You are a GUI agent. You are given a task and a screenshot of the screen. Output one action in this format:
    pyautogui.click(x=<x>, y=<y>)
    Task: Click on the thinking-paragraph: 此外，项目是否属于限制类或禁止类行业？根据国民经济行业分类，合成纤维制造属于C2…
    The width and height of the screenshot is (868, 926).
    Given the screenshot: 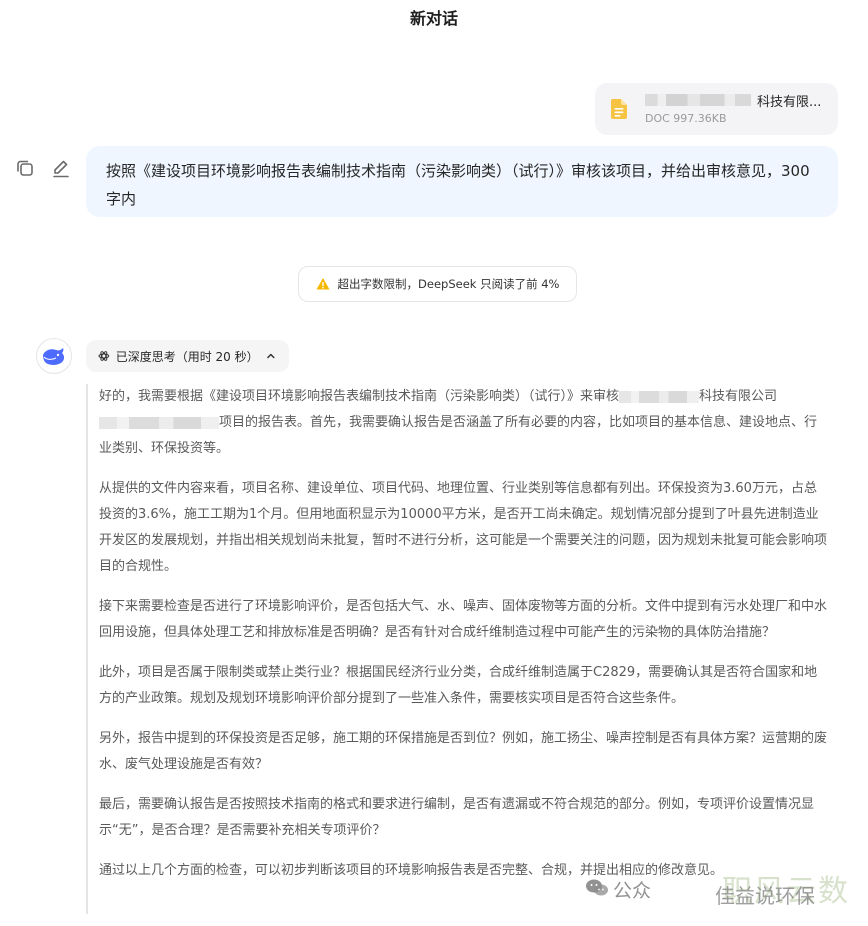 What is the action you would take?
    pyautogui.click(x=458, y=685)
    